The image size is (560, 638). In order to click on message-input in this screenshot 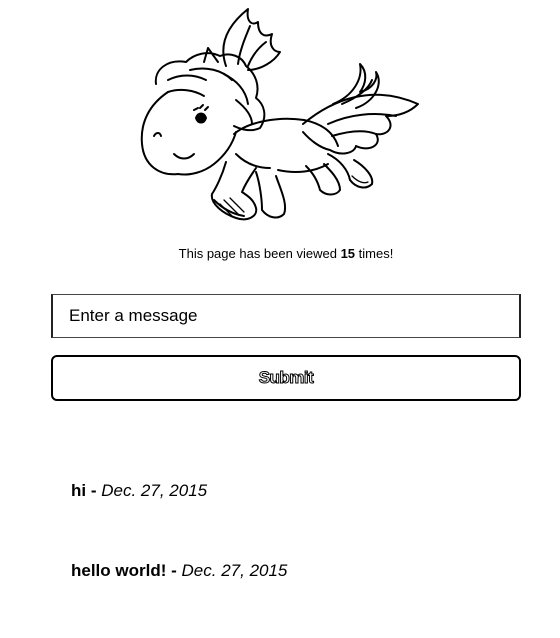, I will do `click(286, 316)`.